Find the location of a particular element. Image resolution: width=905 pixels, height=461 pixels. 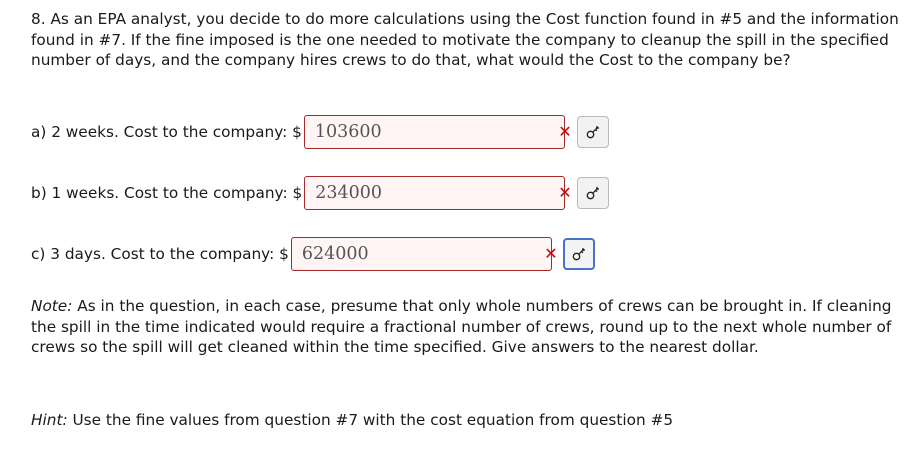

part-c-answer-input: 624000 is located at coordinates (421, 254).